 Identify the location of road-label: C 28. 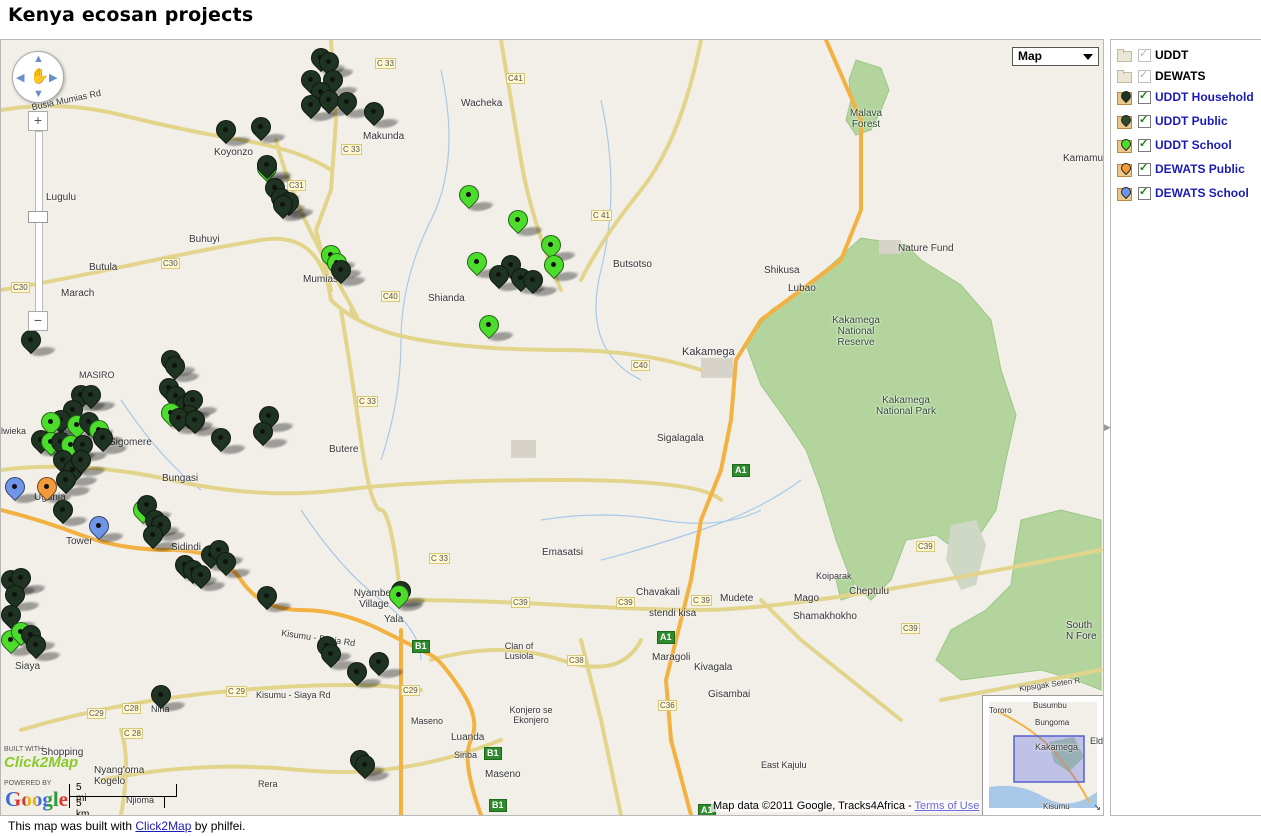
(132, 733).